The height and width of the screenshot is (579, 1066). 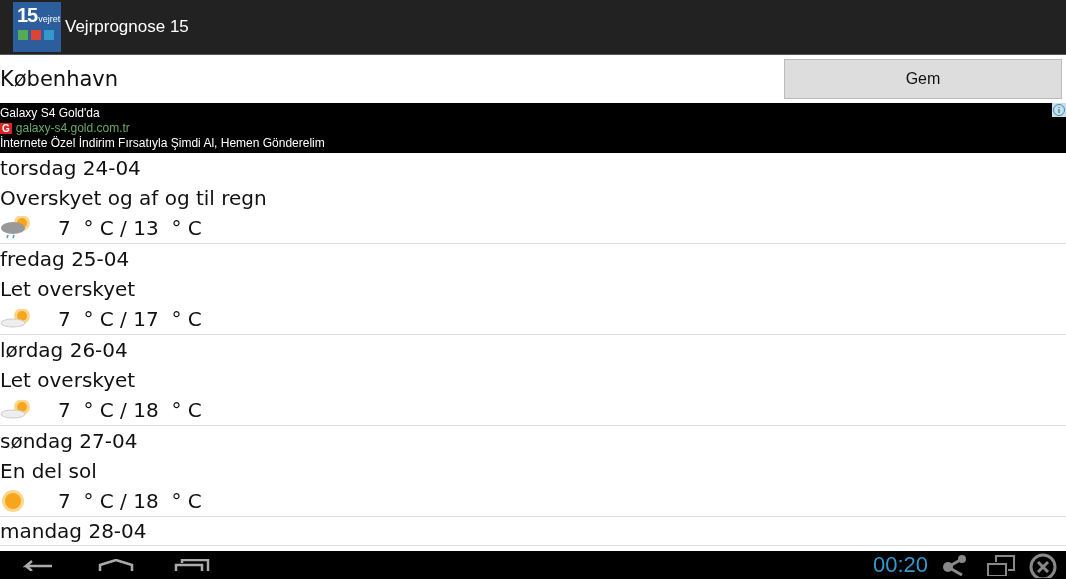 What do you see at coordinates (13, 501) in the screenshot?
I see `sun-icon` at bounding box center [13, 501].